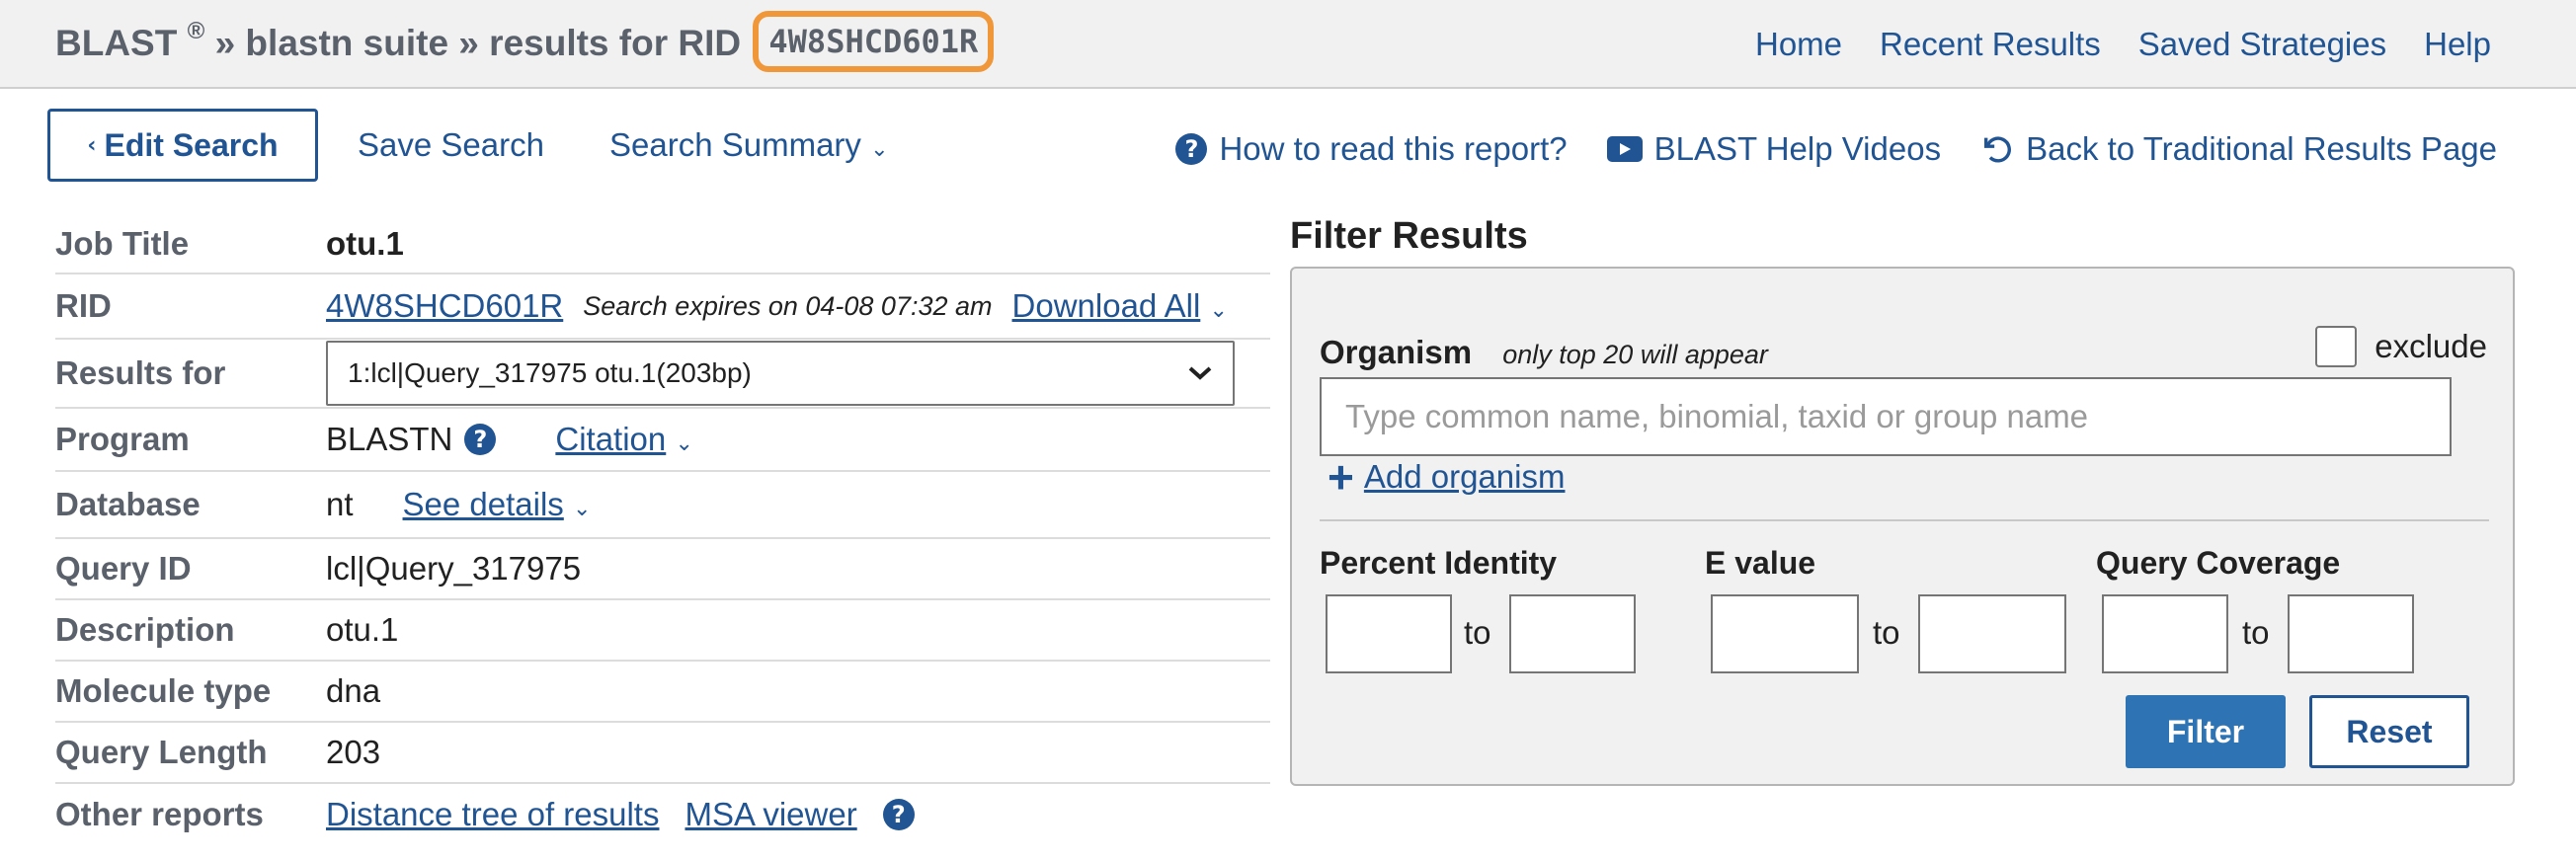  I want to click on query-id-label: Query ID, so click(123, 568).